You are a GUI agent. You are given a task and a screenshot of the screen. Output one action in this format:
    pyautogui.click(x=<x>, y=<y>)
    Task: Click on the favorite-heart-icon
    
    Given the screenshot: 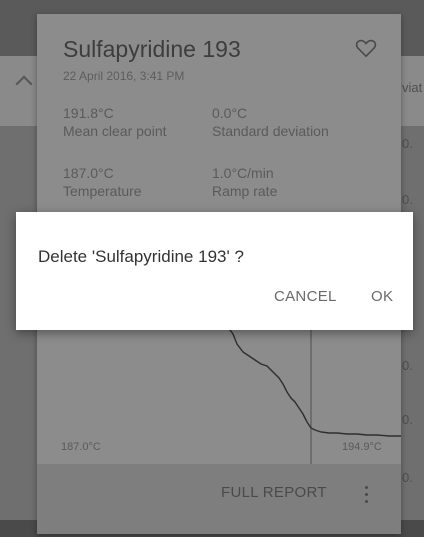 What is the action you would take?
    pyautogui.click(x=366, y=48)
    